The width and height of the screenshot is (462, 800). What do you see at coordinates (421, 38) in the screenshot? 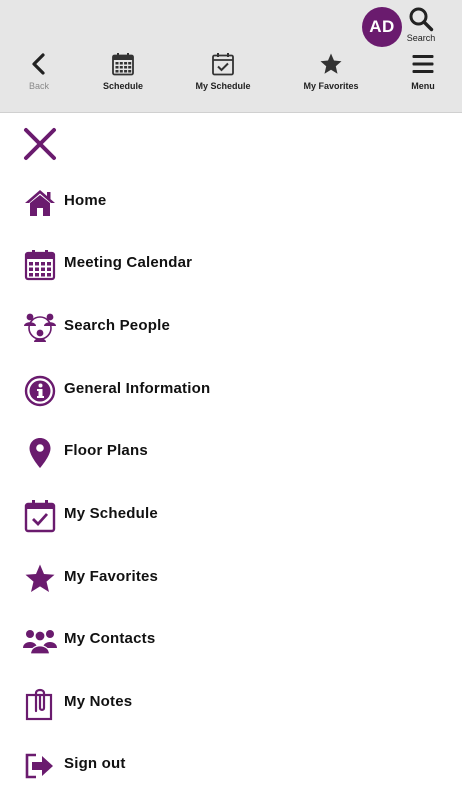
I see `search-label: Search` at bounding box center [421, 38].